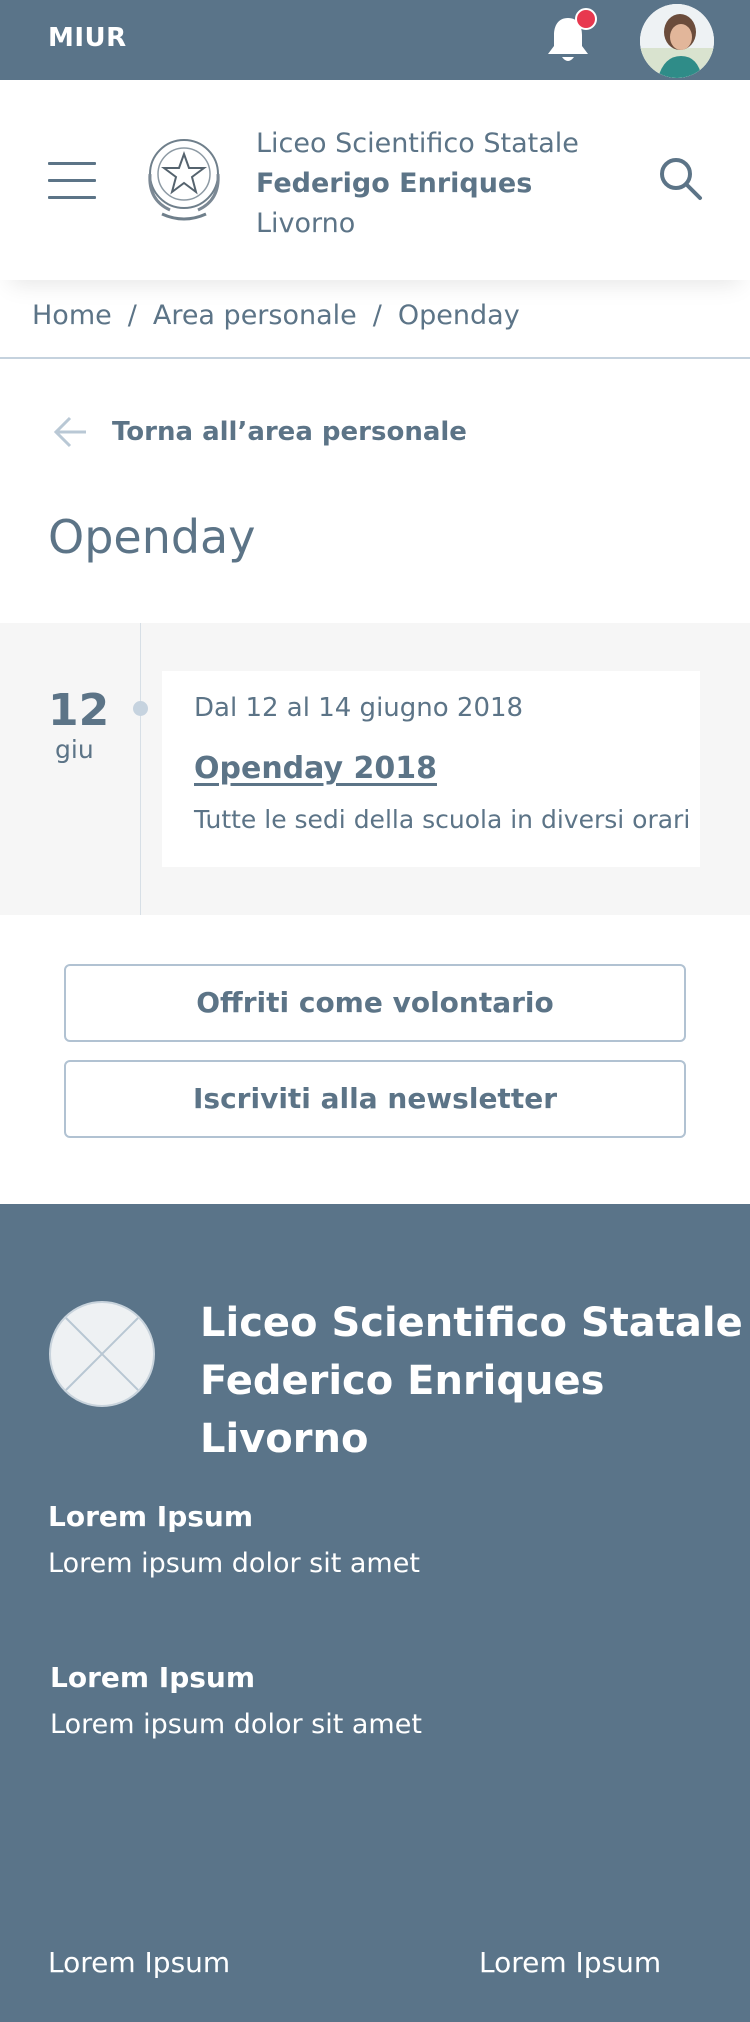 The height and width of the screenshot is (2022, 750). I want to click on hamburger-menu-icon, so click(72, 181).